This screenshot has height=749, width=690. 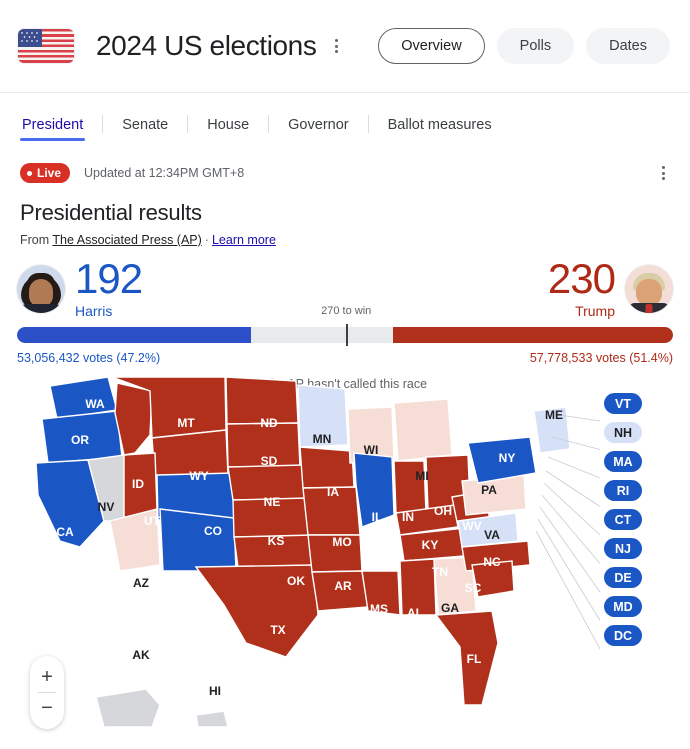 I want to click on harris-name: Harris, so click(x=94, y=311).